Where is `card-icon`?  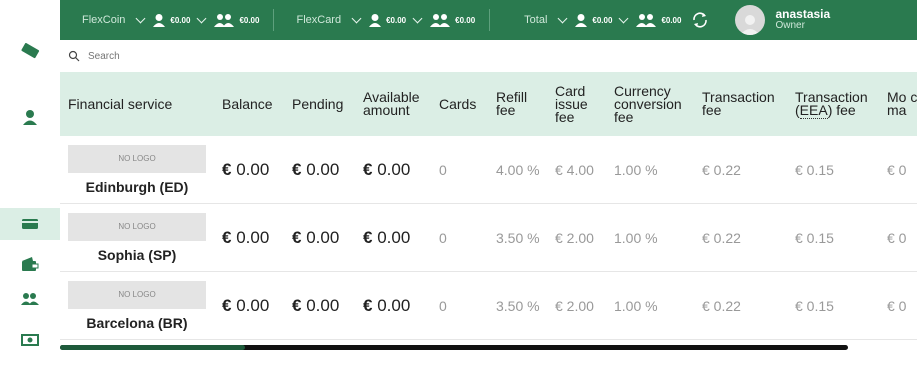
card-icon is located at coordinates (30, 224).